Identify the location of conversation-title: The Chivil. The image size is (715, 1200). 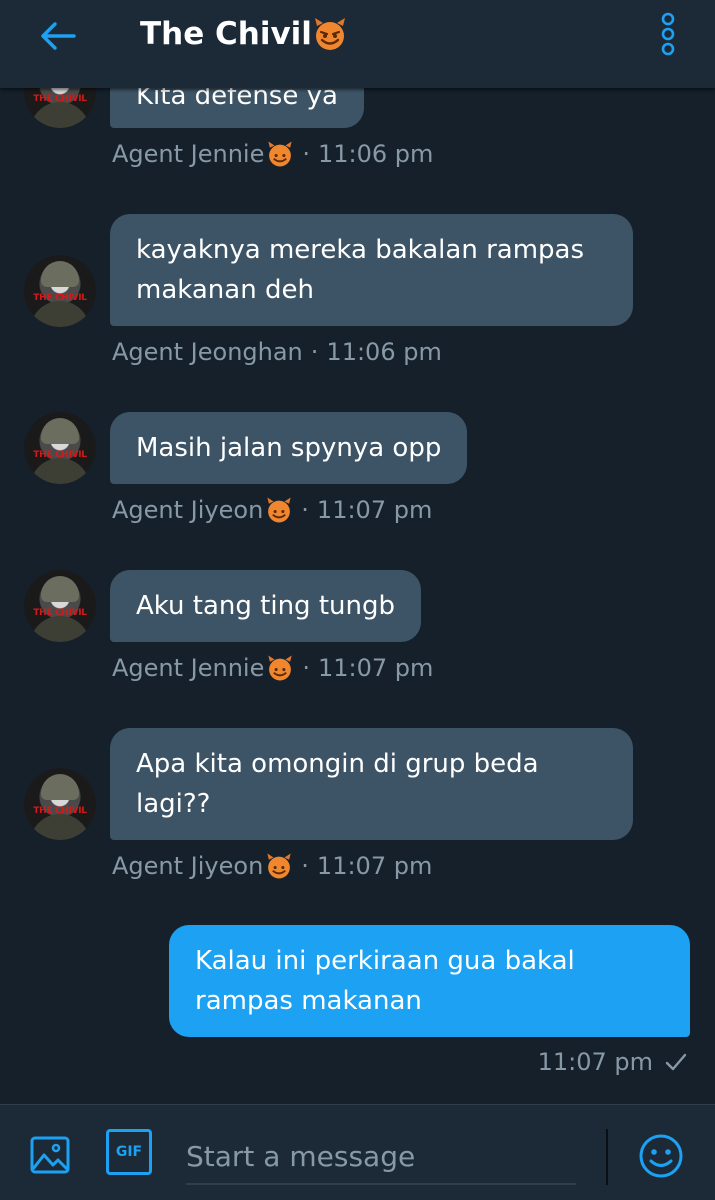
(244, 34).